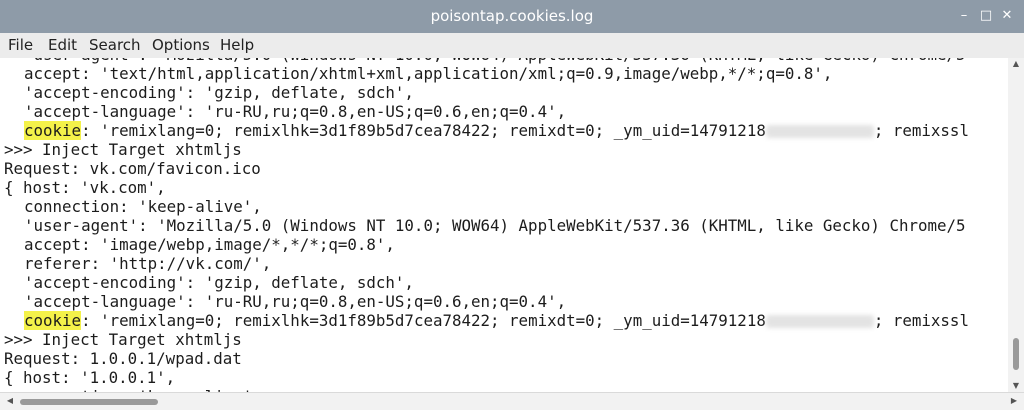 The image size is (1024, 410). Describe the element at coordinates (1014, 401) in the screenshot. I see `scroll-right-icon: ▶` at that location.